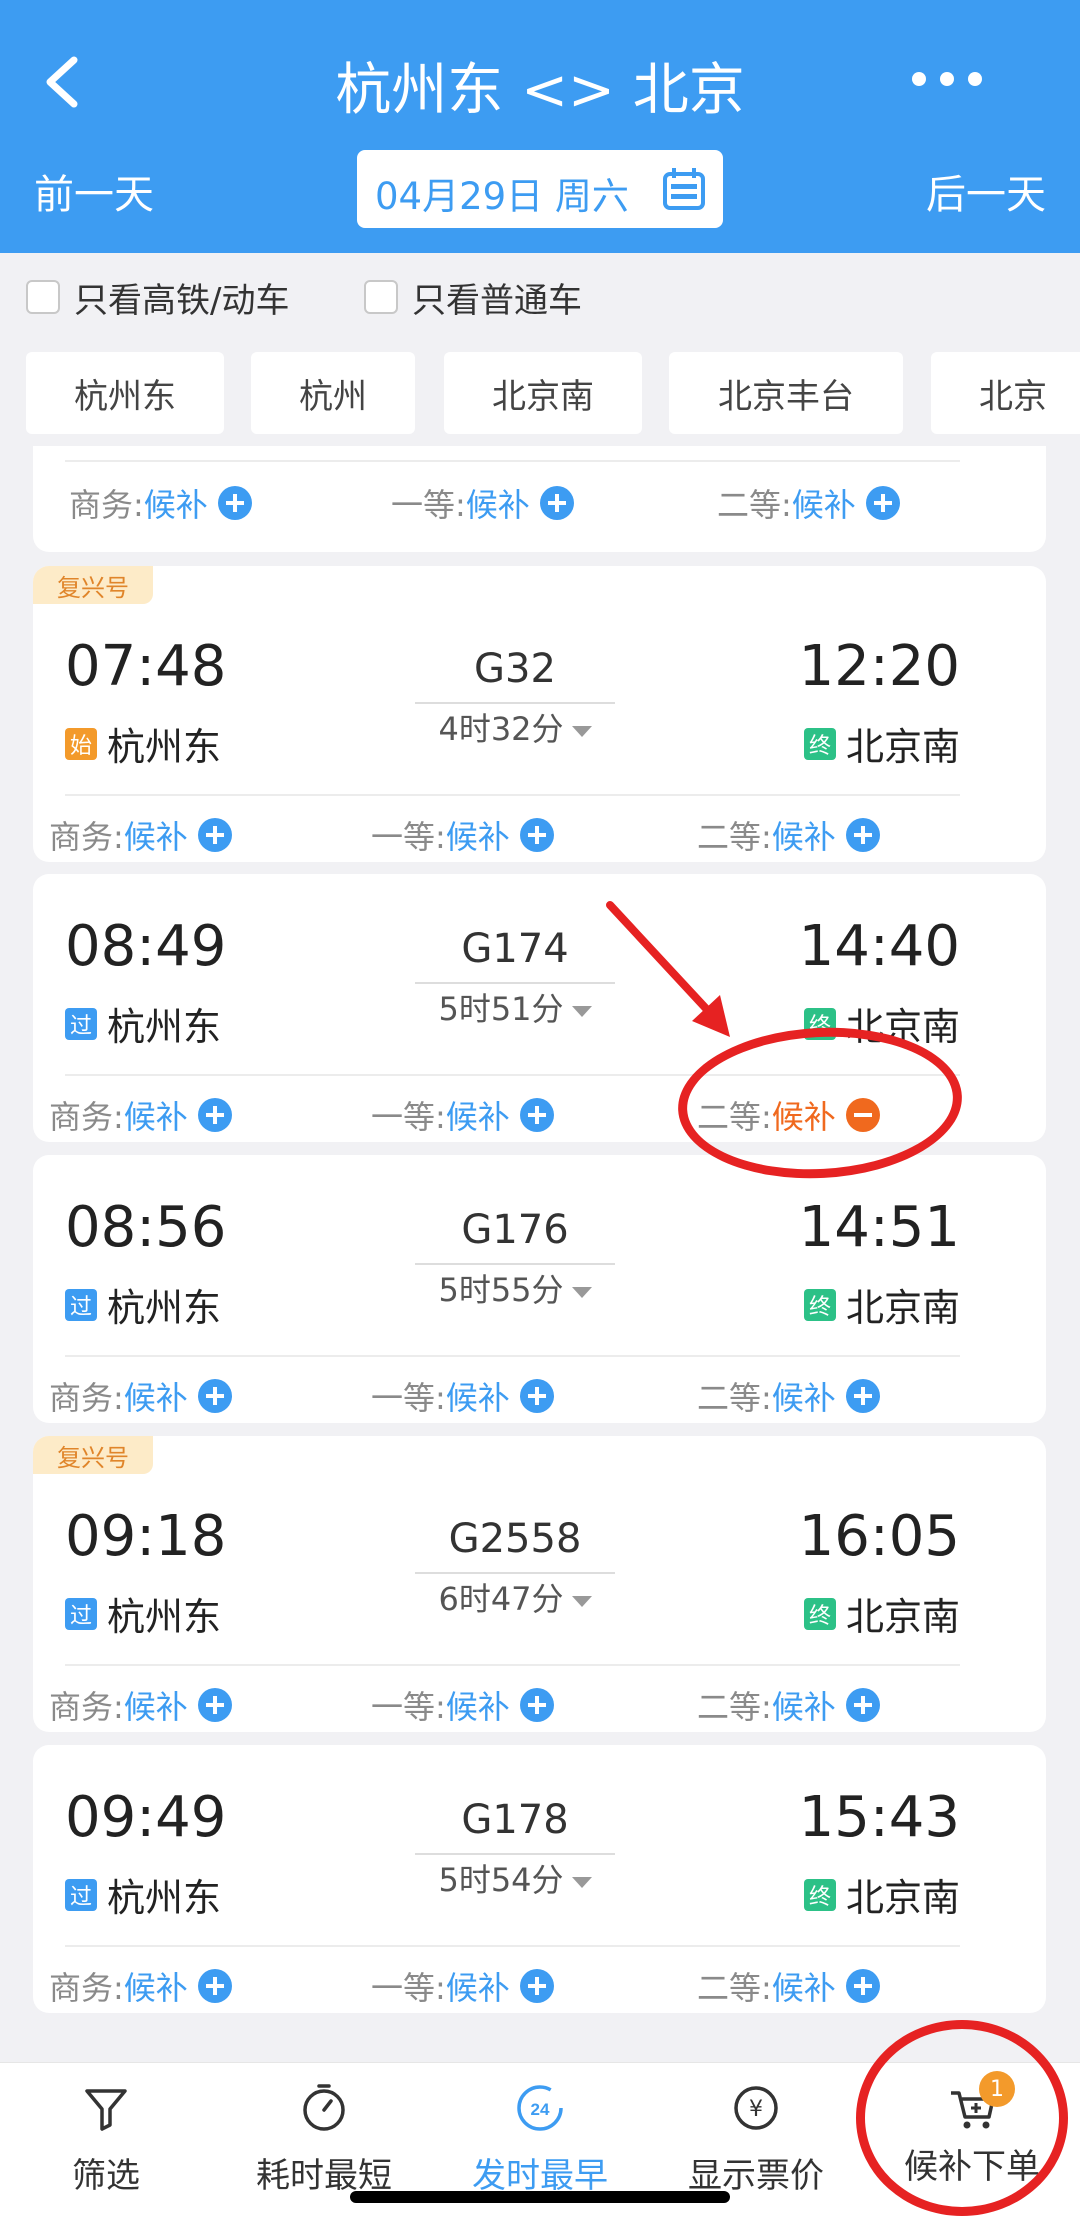 This screenshot has width=1080, height=2228. I want to click on station-chip: 北京丰台, so click(786, 393).